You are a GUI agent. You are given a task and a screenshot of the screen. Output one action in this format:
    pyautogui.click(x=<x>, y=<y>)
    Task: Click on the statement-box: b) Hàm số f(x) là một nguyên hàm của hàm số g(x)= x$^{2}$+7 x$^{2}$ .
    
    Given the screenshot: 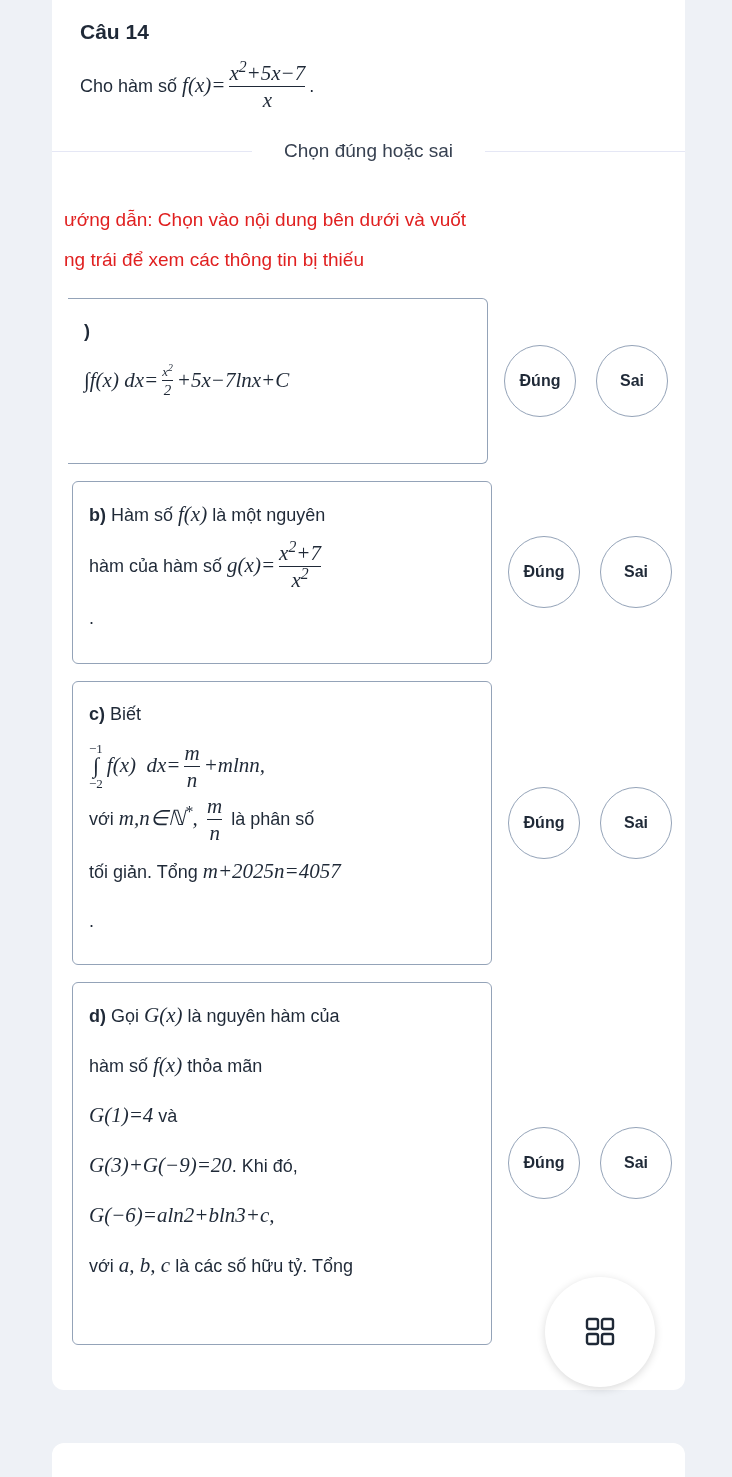 What is the action you would take?
    pyautogui.click(x=282, y=572)
    